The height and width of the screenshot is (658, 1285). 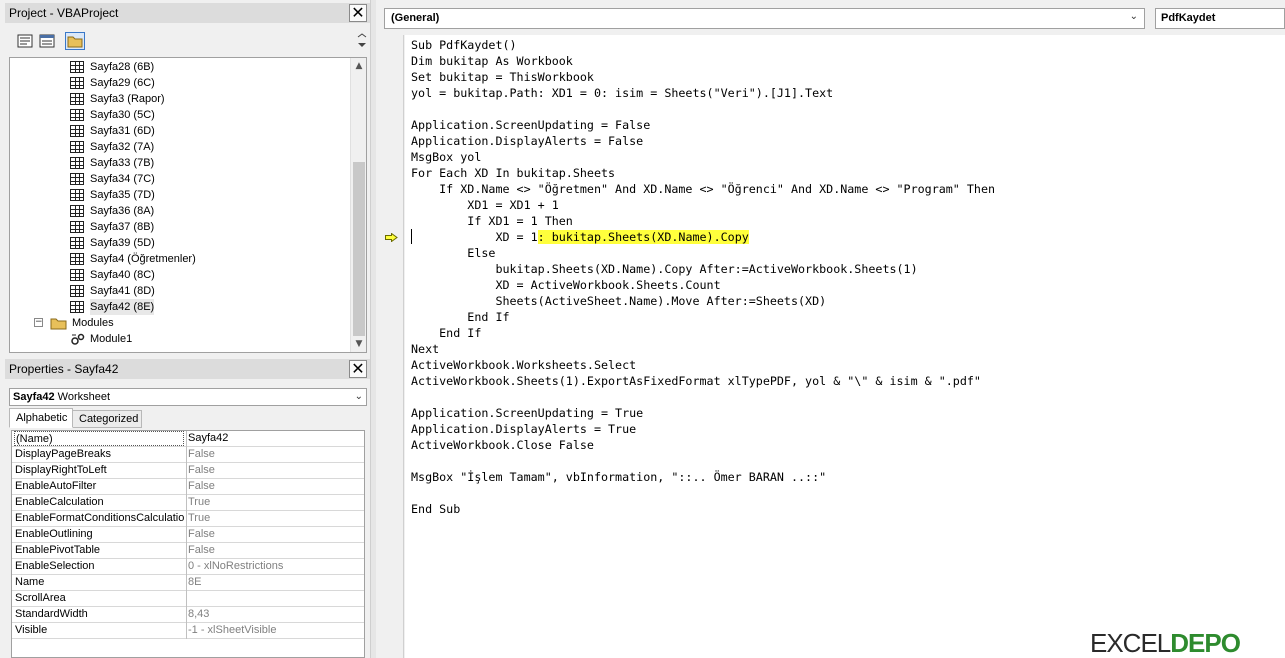 I want to click on procedure-combo: PdfKaydet, so click(x=1220, y=18).